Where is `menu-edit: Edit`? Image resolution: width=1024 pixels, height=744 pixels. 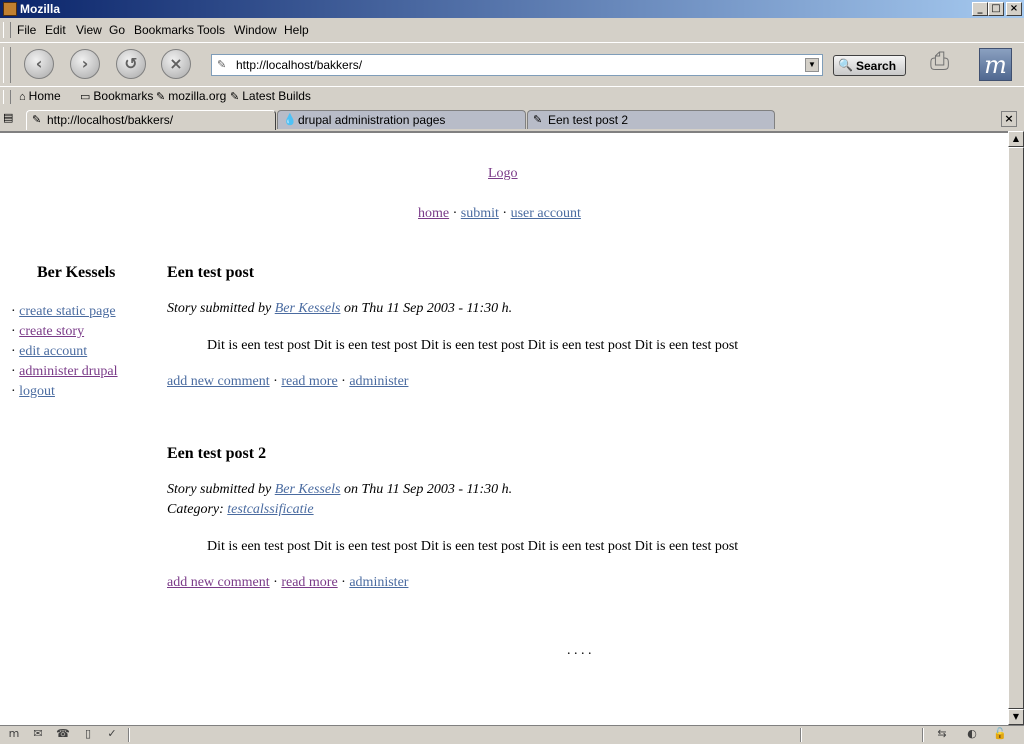 menu-edit: Edit is located at coordinates (55, 30).